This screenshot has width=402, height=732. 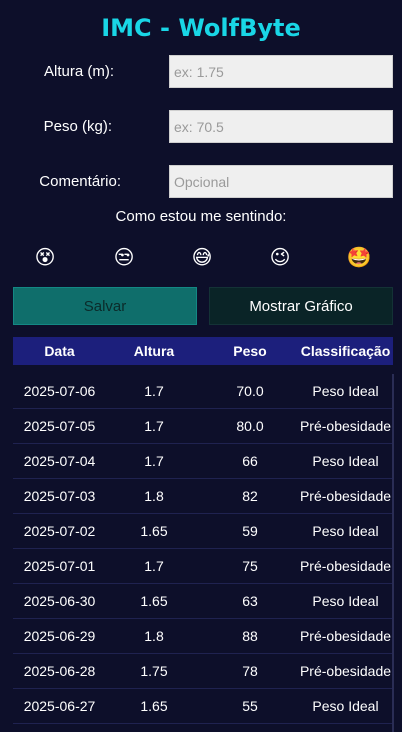 What do you see at coordinates (105, 306) in the screenshot?
I see `save-button: Salvar` at bounding box center [105, 306].